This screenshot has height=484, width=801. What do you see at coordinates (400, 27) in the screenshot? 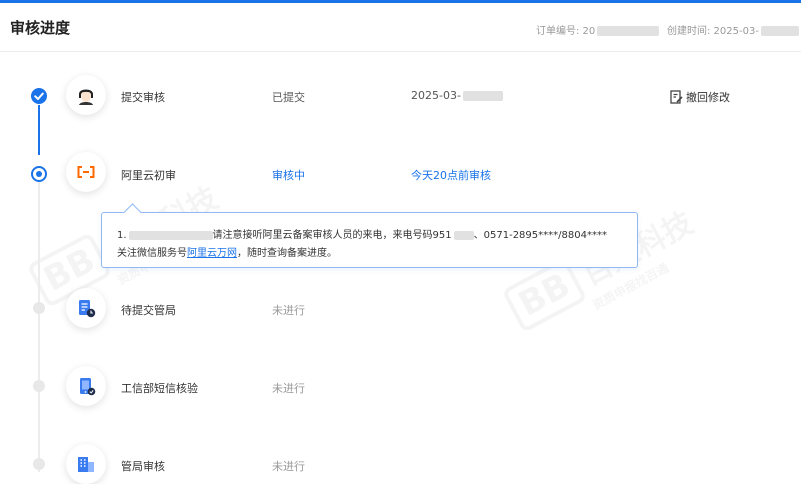
I see `page-header: 审核进度 订单编号: 20 创建时间: 2025-03-` at bounding box center [400, 27].